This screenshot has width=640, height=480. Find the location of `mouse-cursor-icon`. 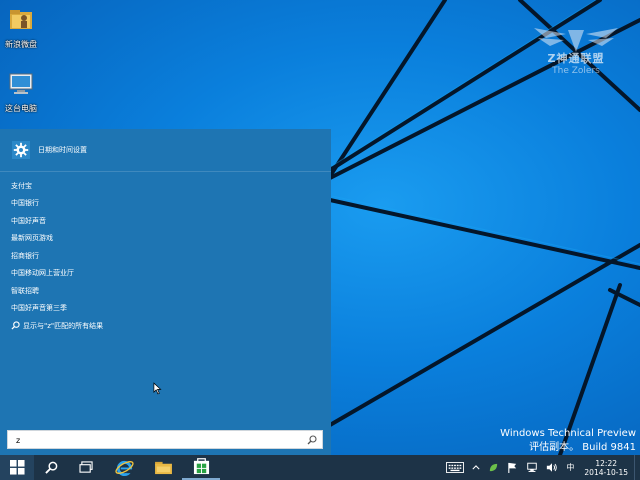

mouse-cursor-icon is located at coordinates (157, 388).